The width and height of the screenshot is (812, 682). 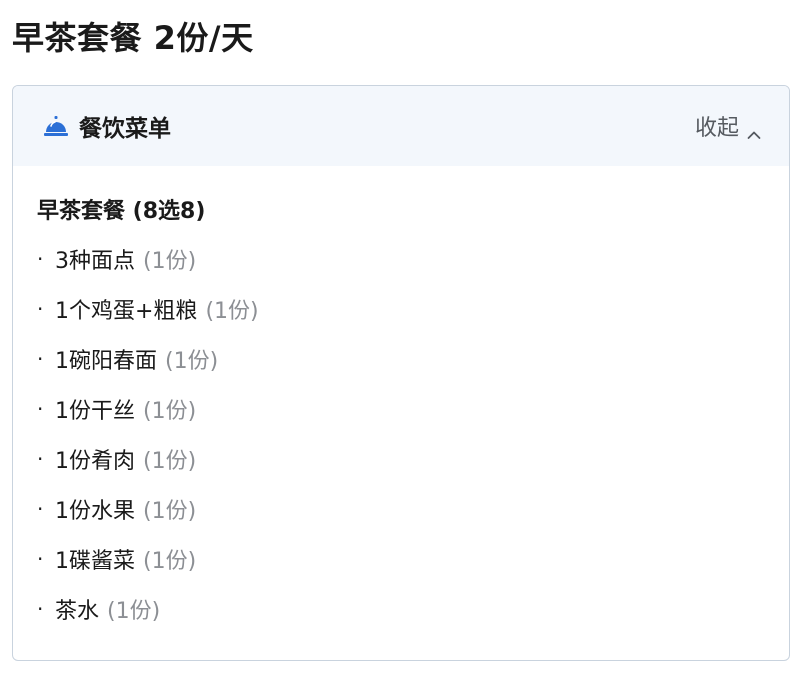 I want to click on chevron-up-icon, so click(x=754, y=130).